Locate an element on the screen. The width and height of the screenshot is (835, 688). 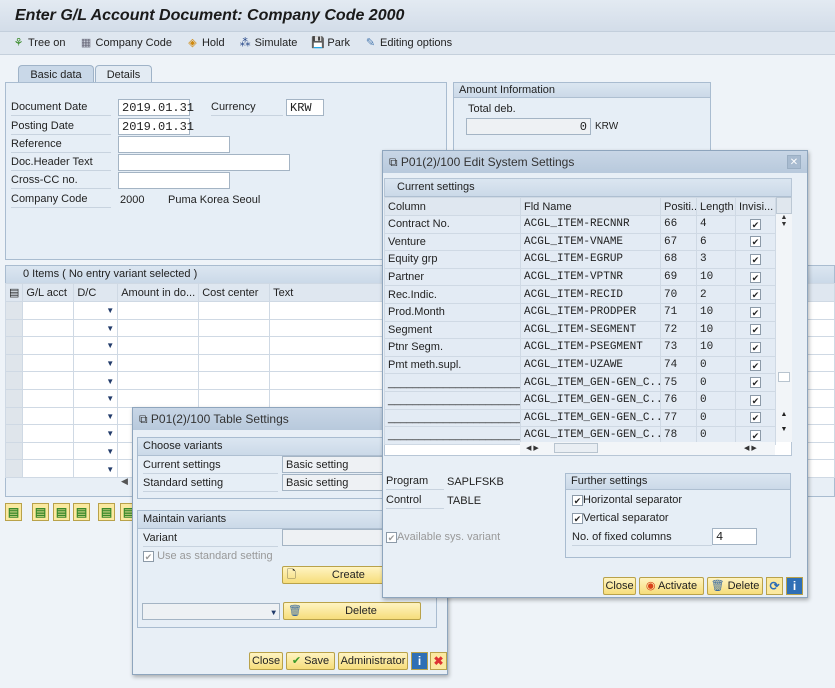
close-icon: ✕ is located at coordinates (794, 162).